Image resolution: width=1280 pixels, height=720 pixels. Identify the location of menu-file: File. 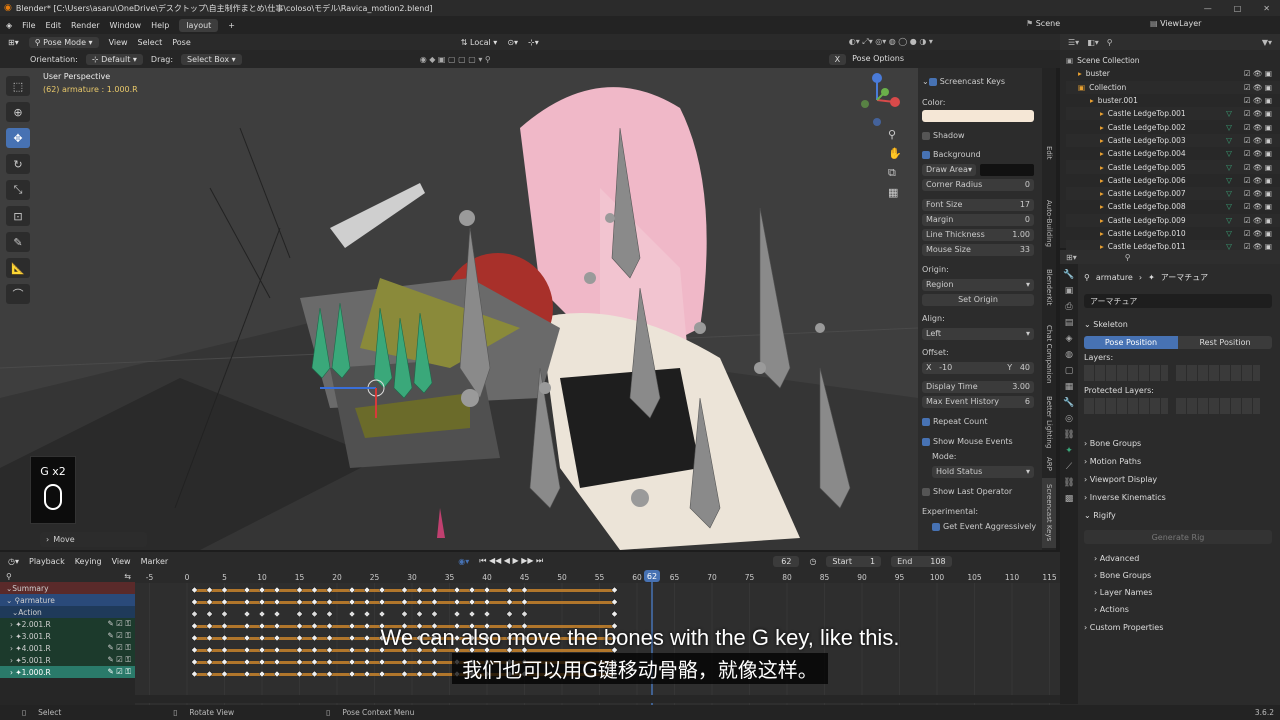
(28, 25).